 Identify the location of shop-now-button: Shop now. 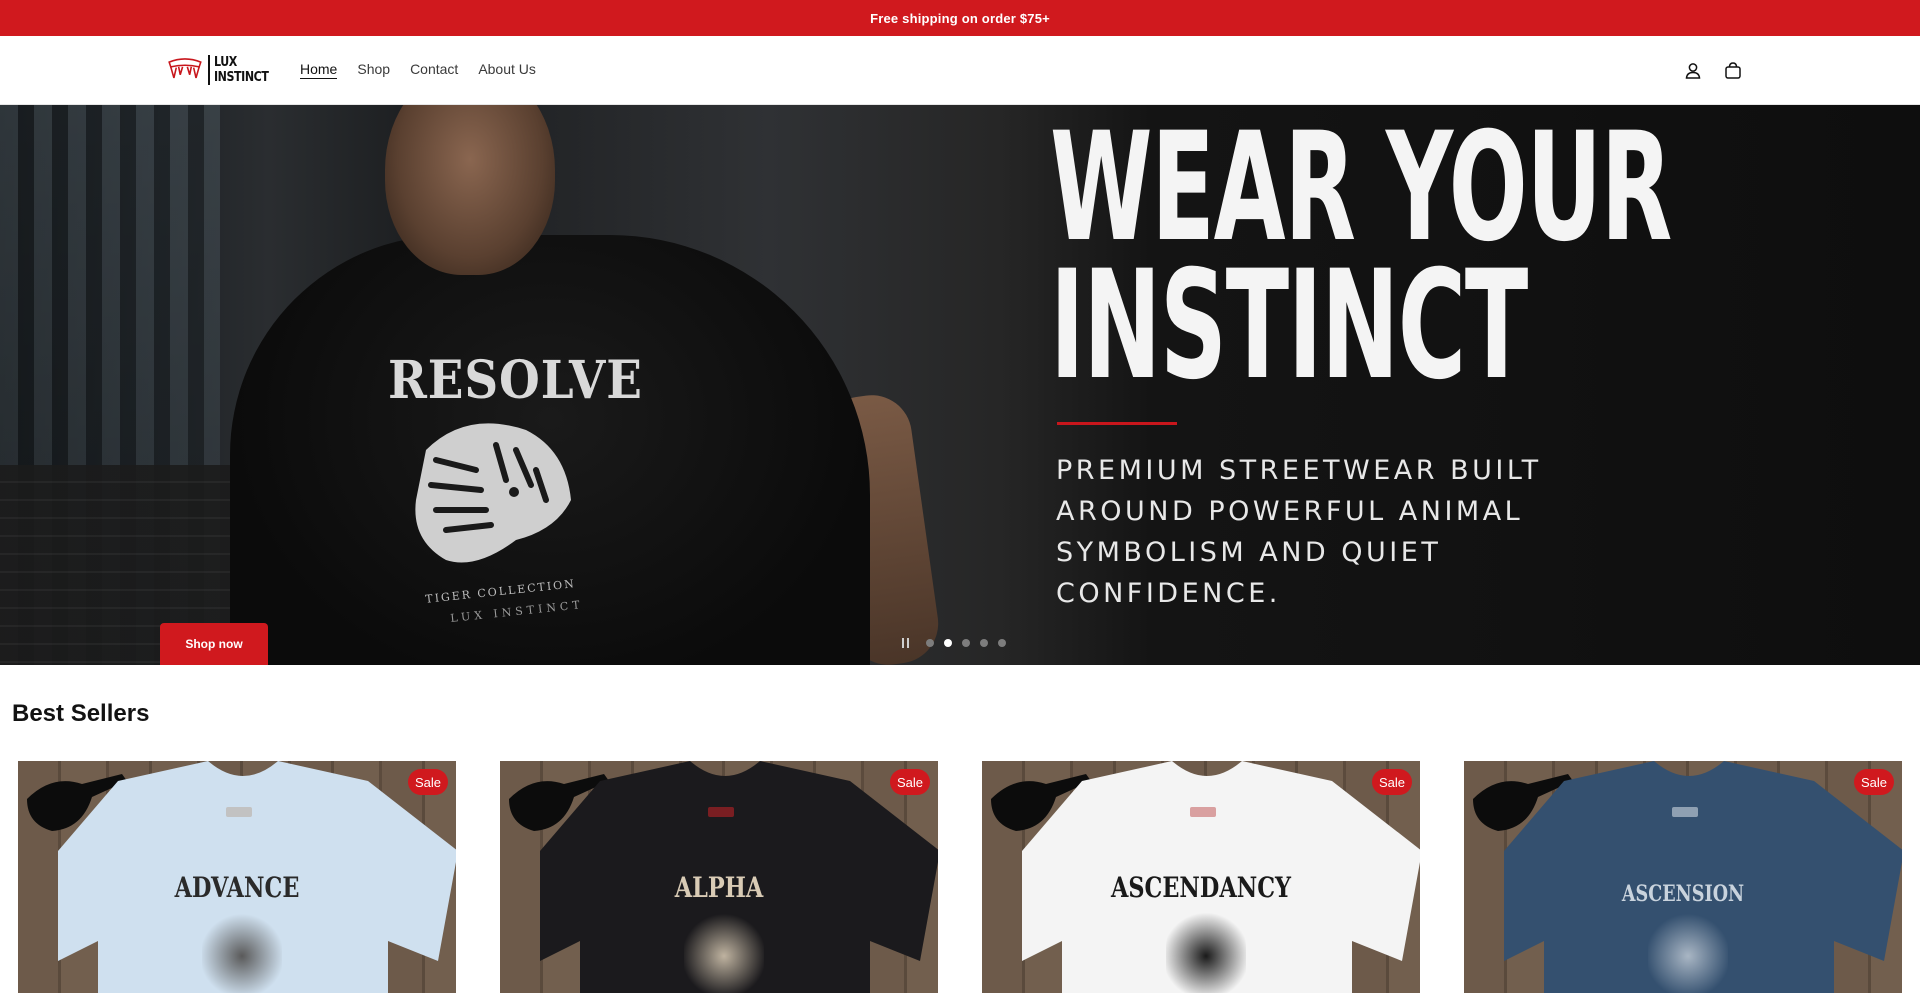
(214, 644).